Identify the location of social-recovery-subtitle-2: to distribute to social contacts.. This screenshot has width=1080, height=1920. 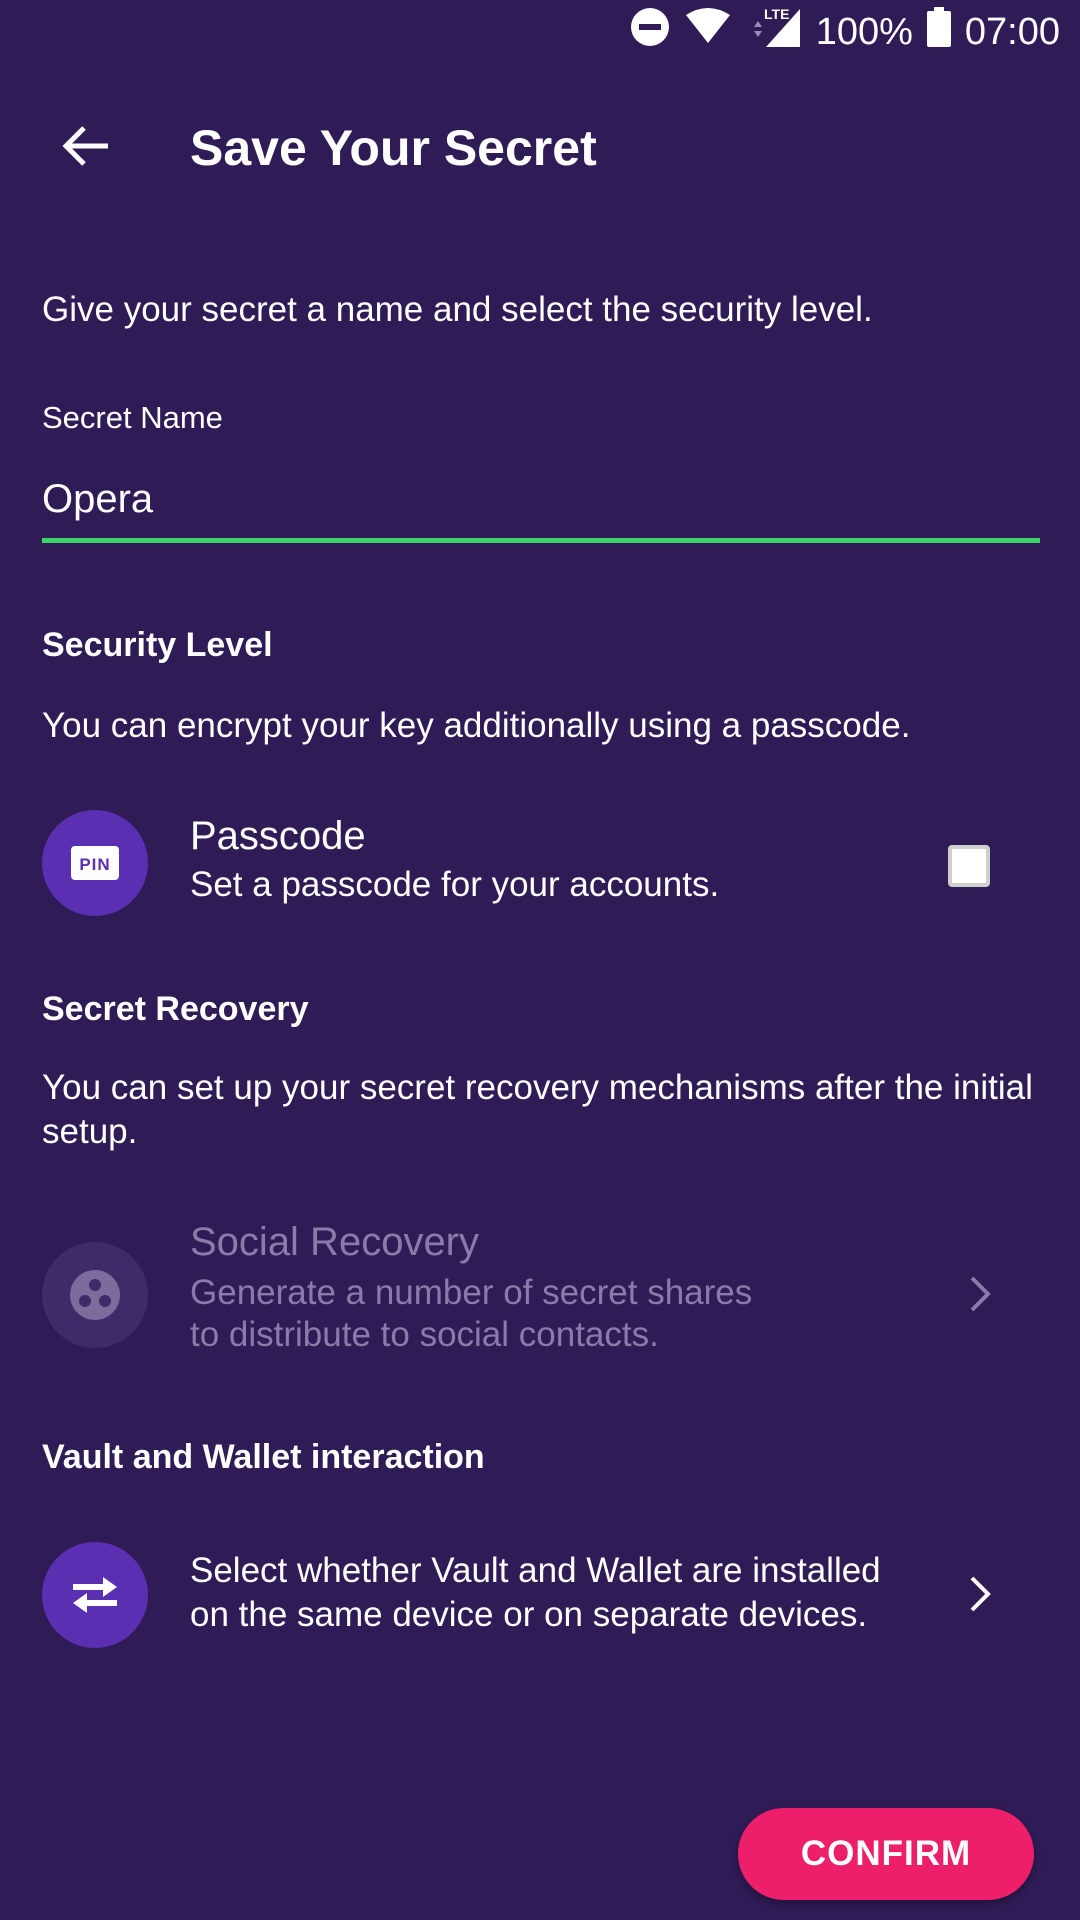
(424, 1334).